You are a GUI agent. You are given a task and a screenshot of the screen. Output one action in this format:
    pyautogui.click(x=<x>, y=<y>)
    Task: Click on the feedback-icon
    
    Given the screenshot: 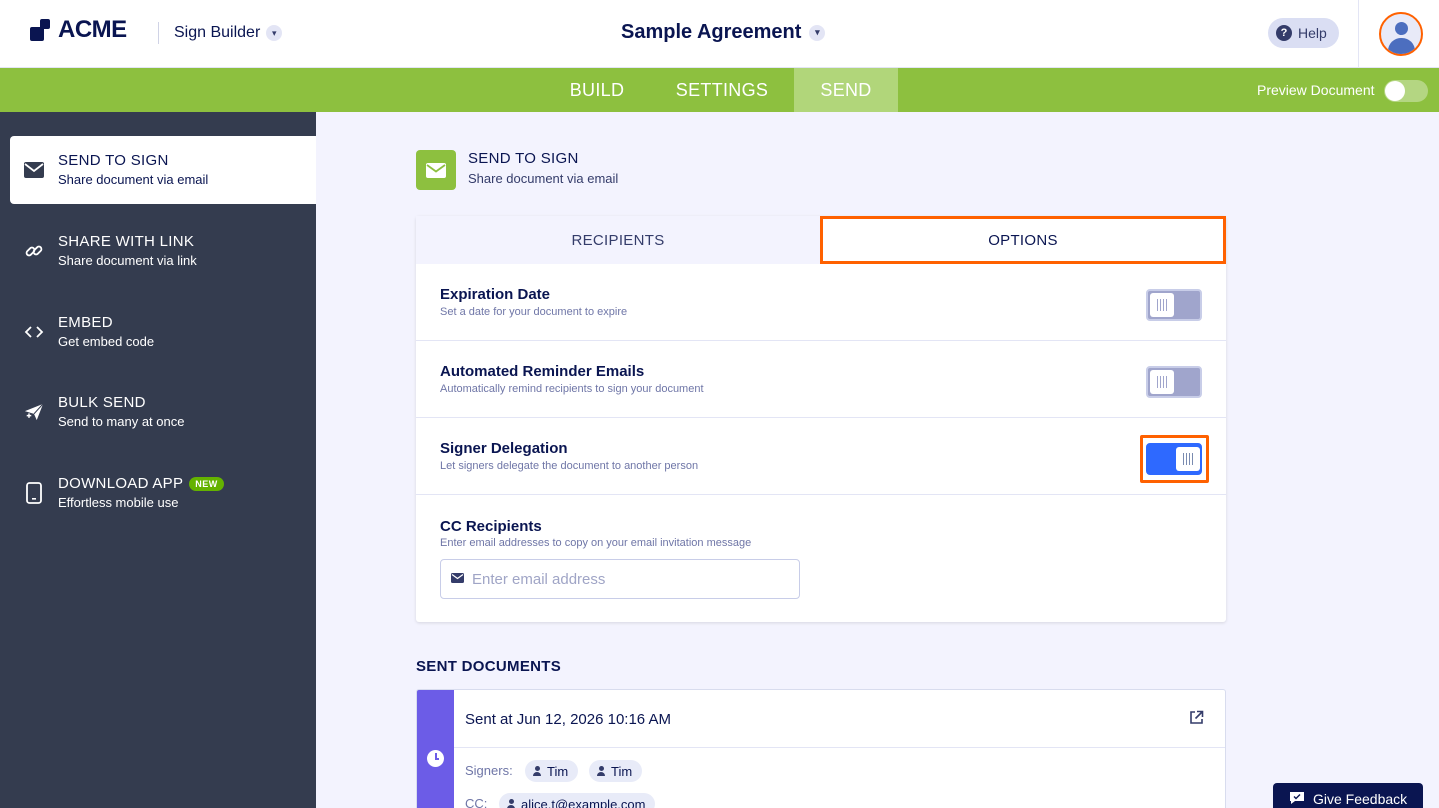 What is the action you would take?
    pyautogui.click(x=1297, y=799)
    